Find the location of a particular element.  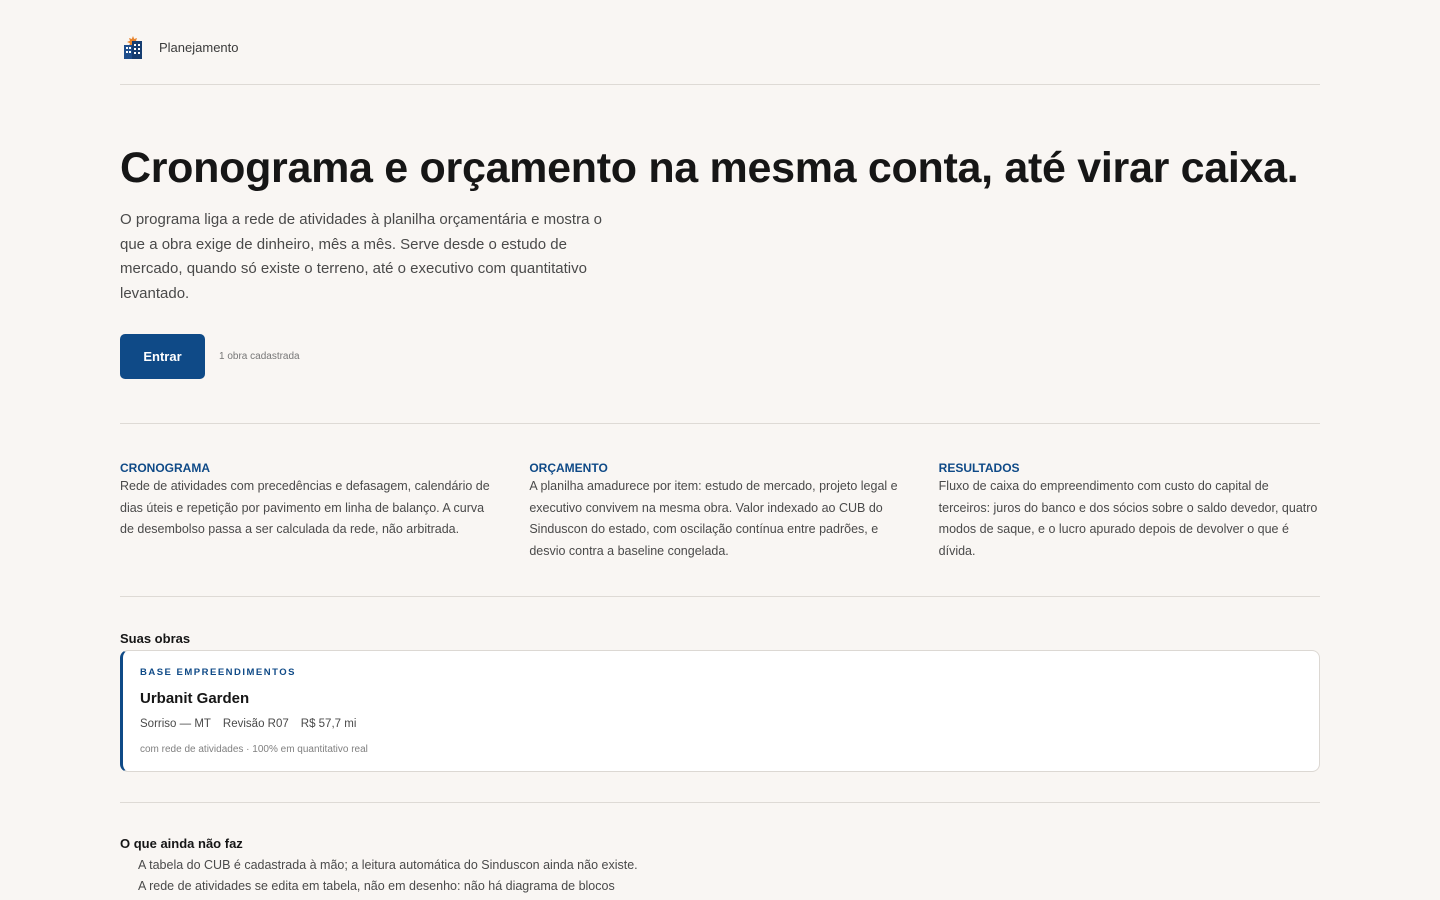

obra-meta: Sorriso — MT Revisão R07 R$ 57,7 mi is located at coordinates (721, 724).